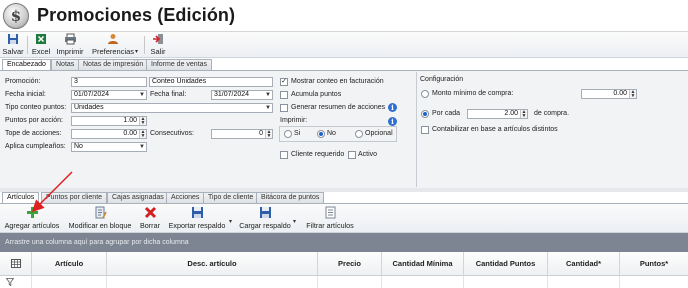  I want to click on bulk-edit-icon, so click(100, 213).